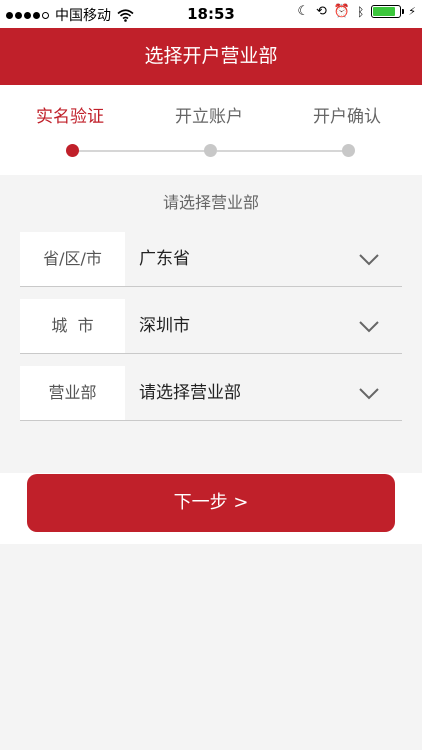  Describe the element at coordinates (412, 11) in the screenshot. I see `charging-icon: ⚡` at that location.